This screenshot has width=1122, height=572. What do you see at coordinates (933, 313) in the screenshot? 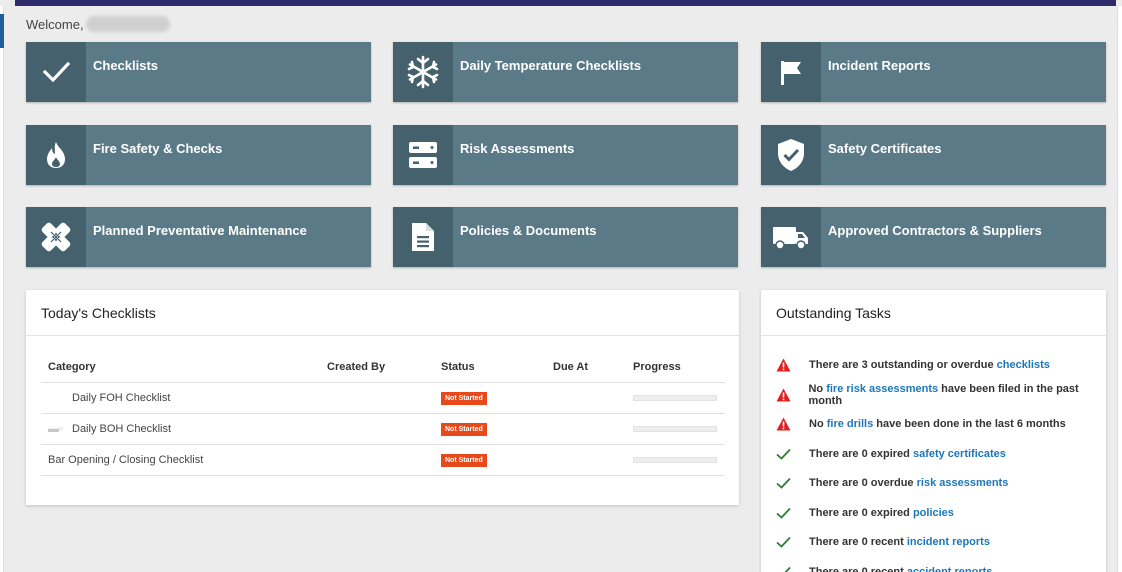
I see `card-title: Outstanding Tasks` at bounding box center [933, 313].